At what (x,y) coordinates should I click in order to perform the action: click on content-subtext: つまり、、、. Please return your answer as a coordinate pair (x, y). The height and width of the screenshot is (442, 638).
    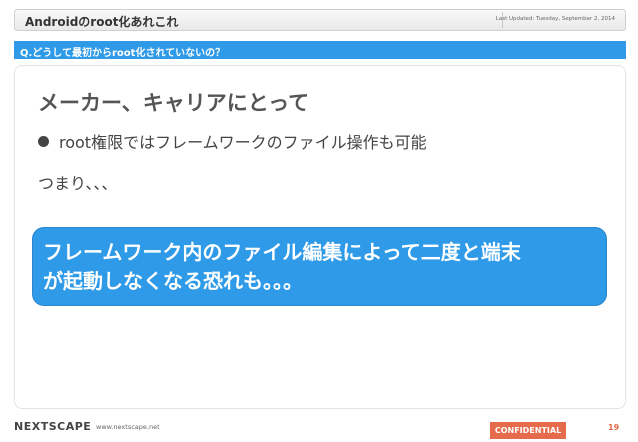
    Looking at the image, I should click on (78, 183).